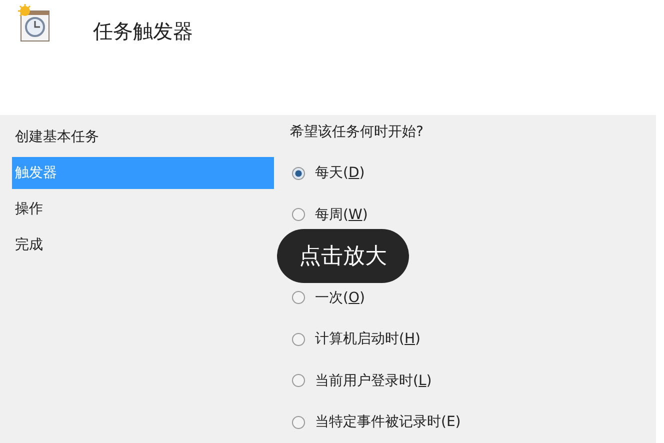 Image resolution: width=664 pixels, height=443 pixels. I want to click on option-label: 每天(D), so click(340, 173).